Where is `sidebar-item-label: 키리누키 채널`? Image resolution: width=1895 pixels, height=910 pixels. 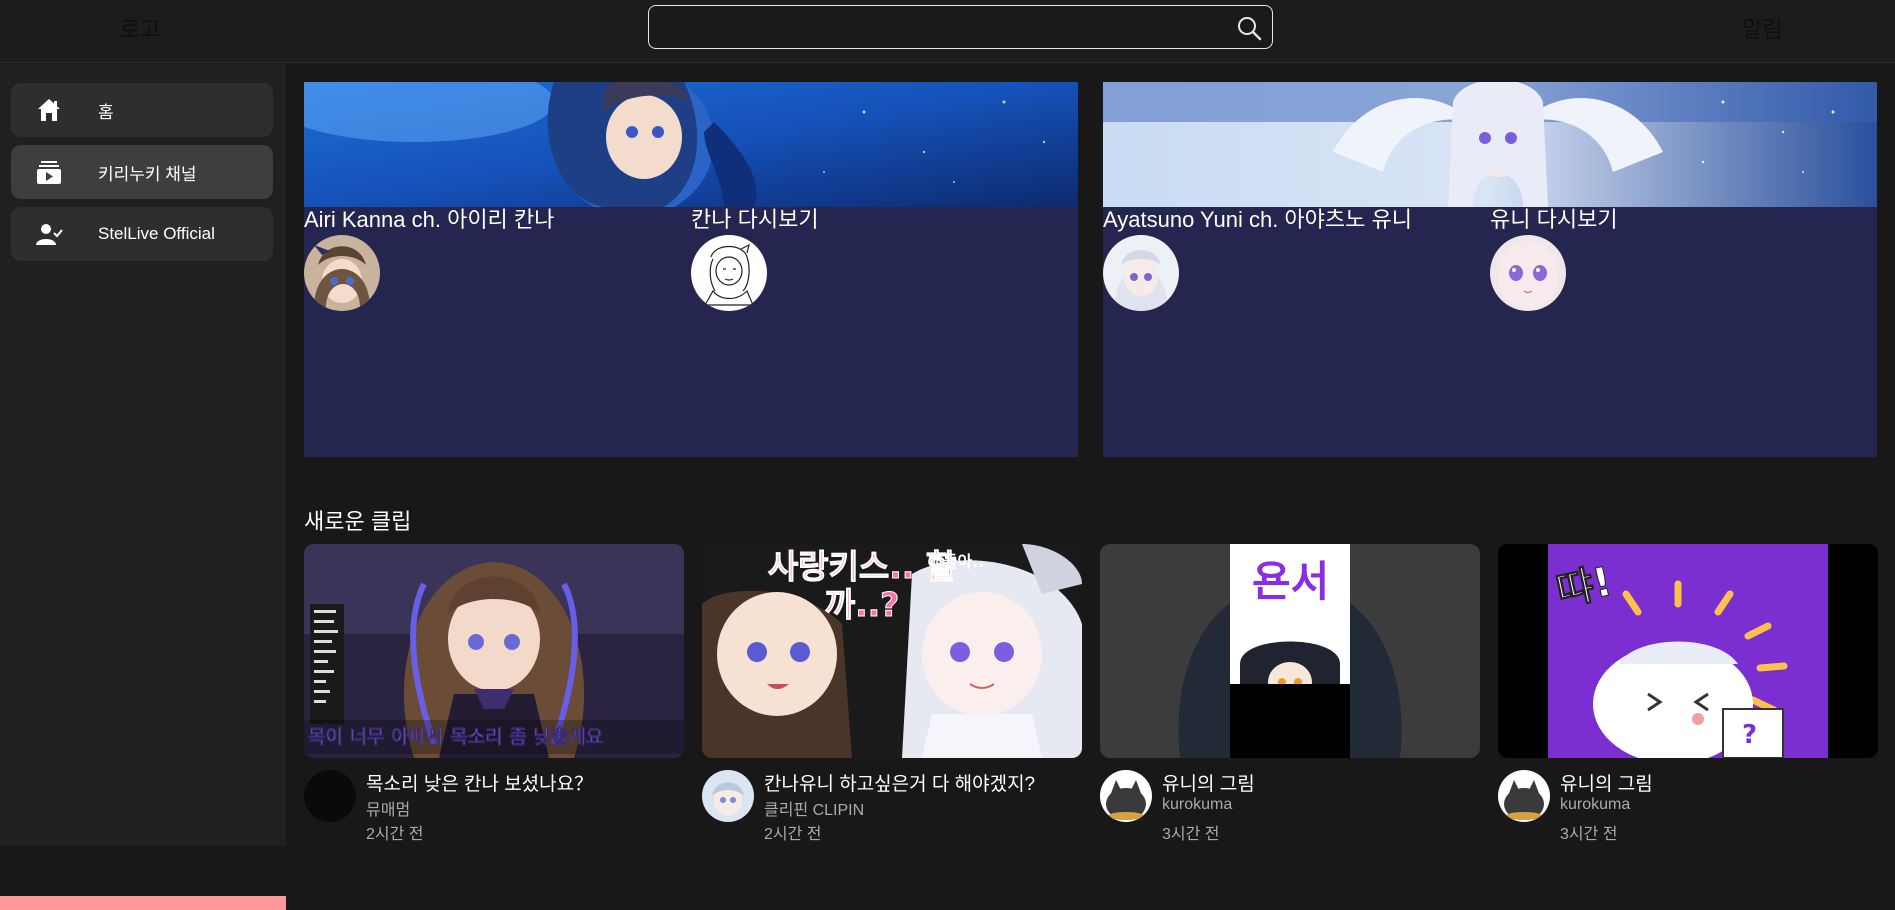 sidebar-item-label: 키리누키 채널 is located at coordinates (147, 174).